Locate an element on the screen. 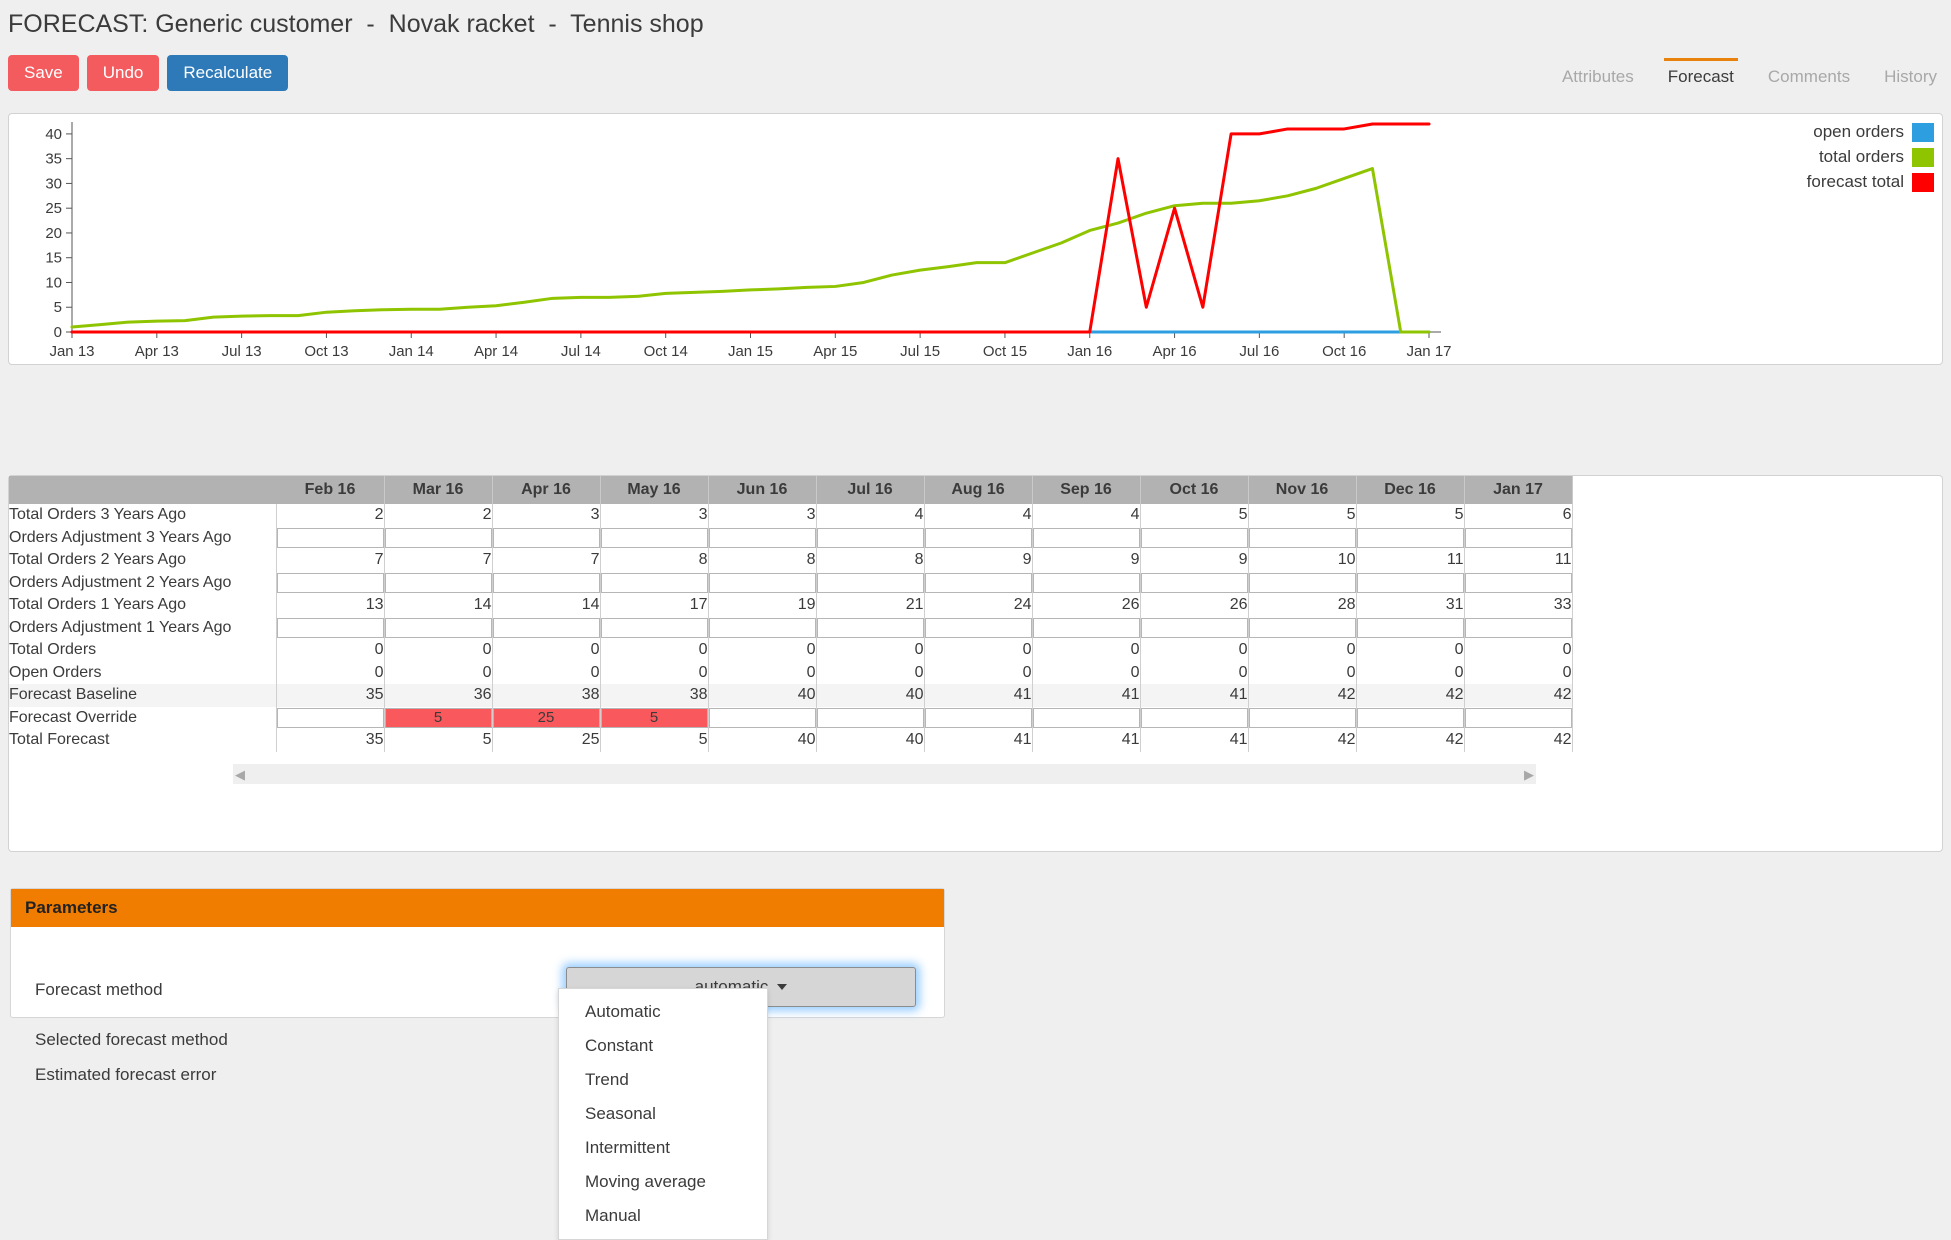 The width and height of the screenshot is (1951, 1240). tab-comments: Comments is located at coordinates (1809, 77).